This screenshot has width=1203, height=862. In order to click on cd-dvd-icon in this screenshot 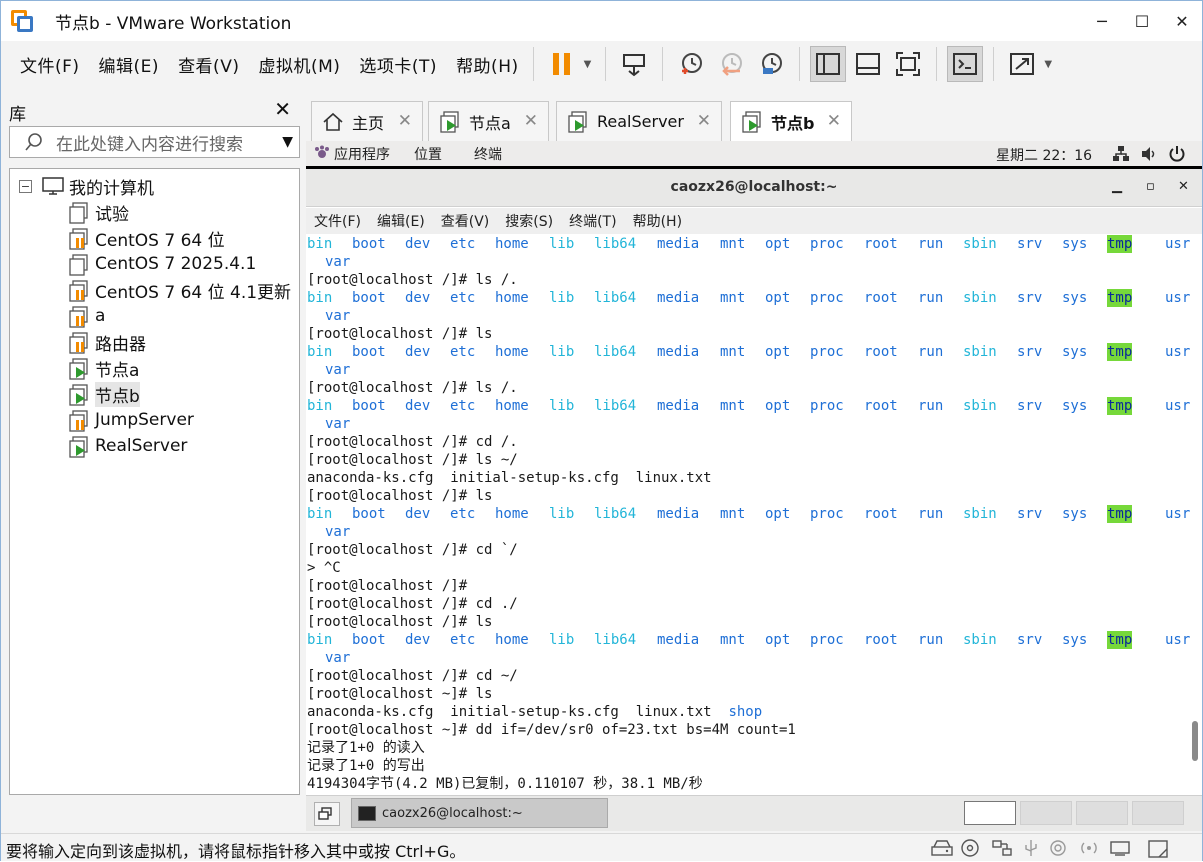, I will do `click(971, 848)`.